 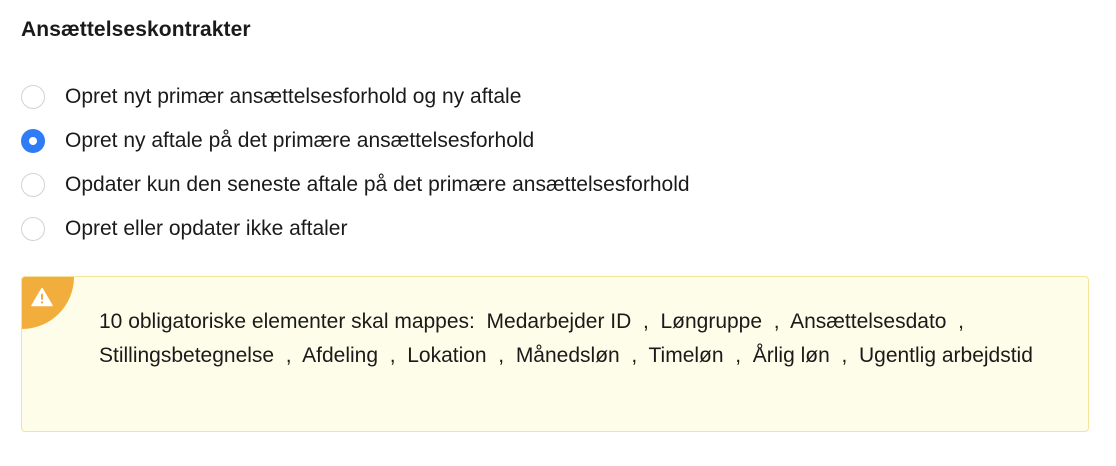 I want to click on required-field: Ansættelsesdato, so click(x=868, y=321).